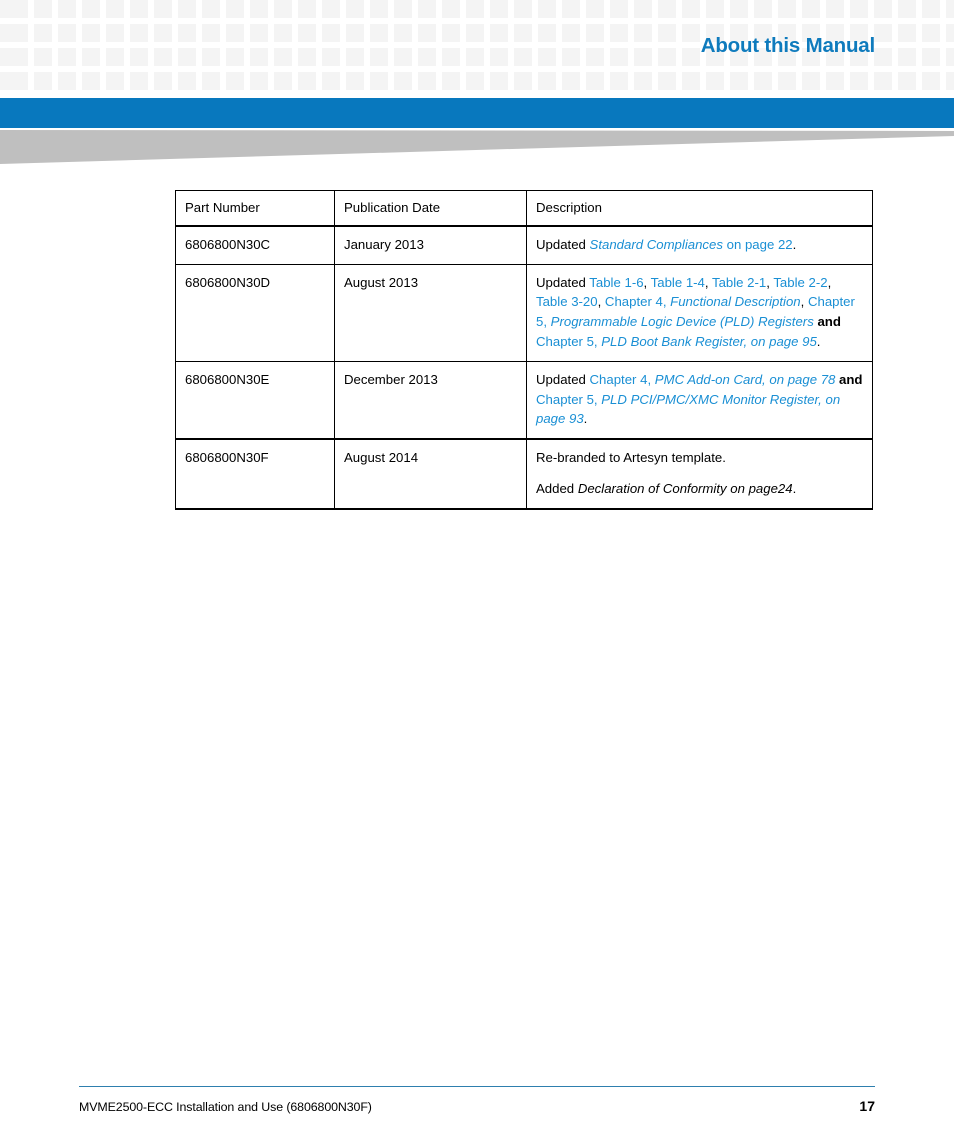 The height and width of the screenshot is (1145, 954). I want to click on cross-reference-page: on page 22, so click(758, 244).